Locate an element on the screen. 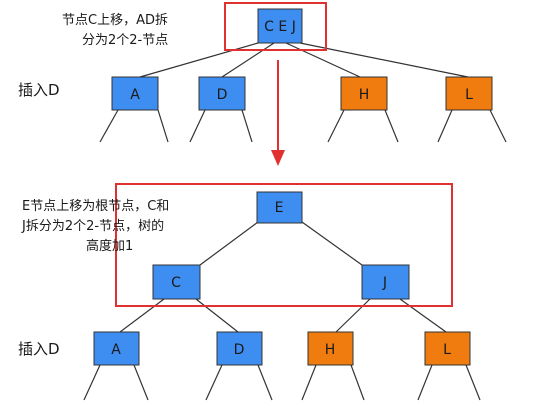  bottom-middle-j-label: J is located at coordinates (384, 283).